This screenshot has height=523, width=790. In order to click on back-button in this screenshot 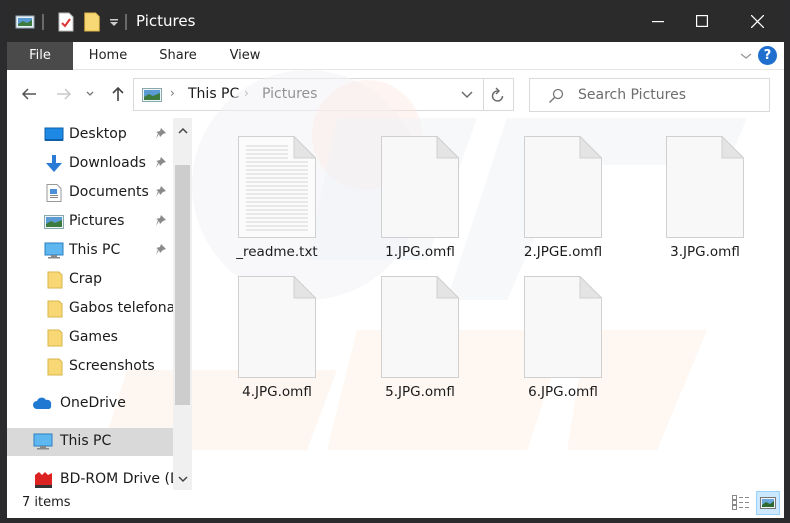, I will do `click(29, 94)`.